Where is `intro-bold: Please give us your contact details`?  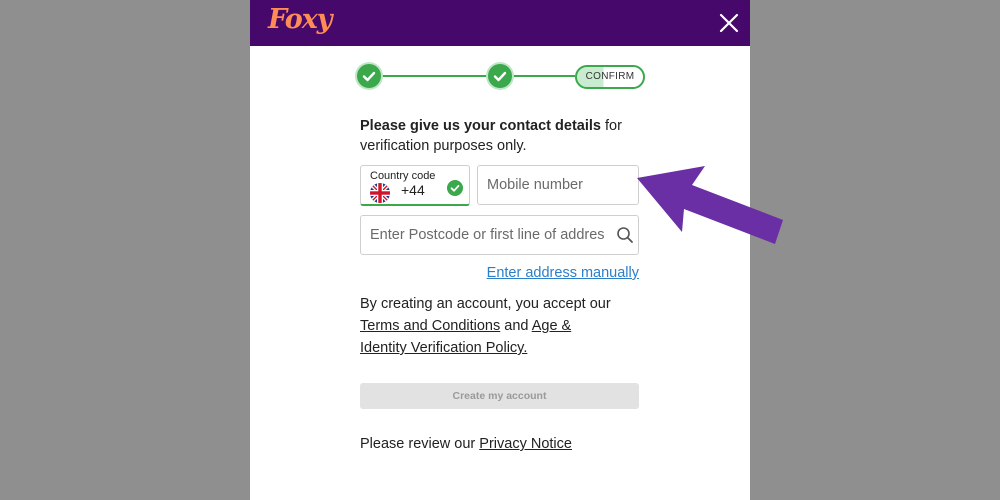 intro-bold: Please give us your contact details is located at coordinates (480, 126).